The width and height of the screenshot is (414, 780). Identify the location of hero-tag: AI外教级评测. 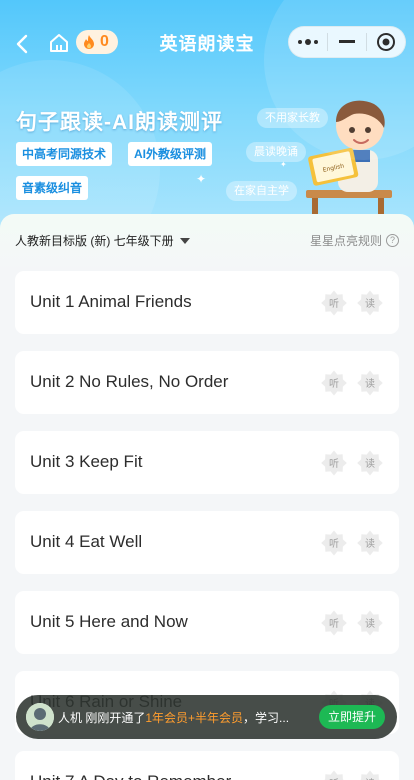
(170, 154).